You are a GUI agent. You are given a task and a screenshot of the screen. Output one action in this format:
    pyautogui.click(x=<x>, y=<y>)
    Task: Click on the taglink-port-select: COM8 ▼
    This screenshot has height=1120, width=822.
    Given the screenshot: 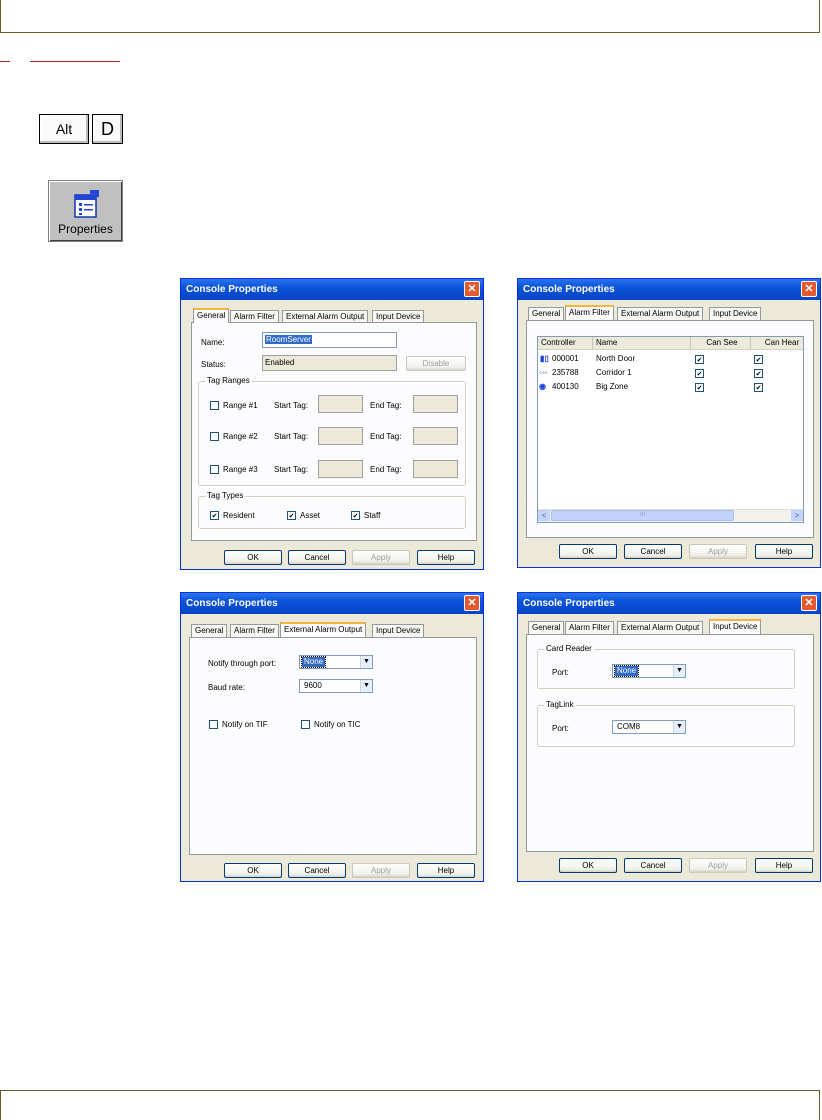 What is the action you would take?
    pyautogui.click(x=649, y=727)
    